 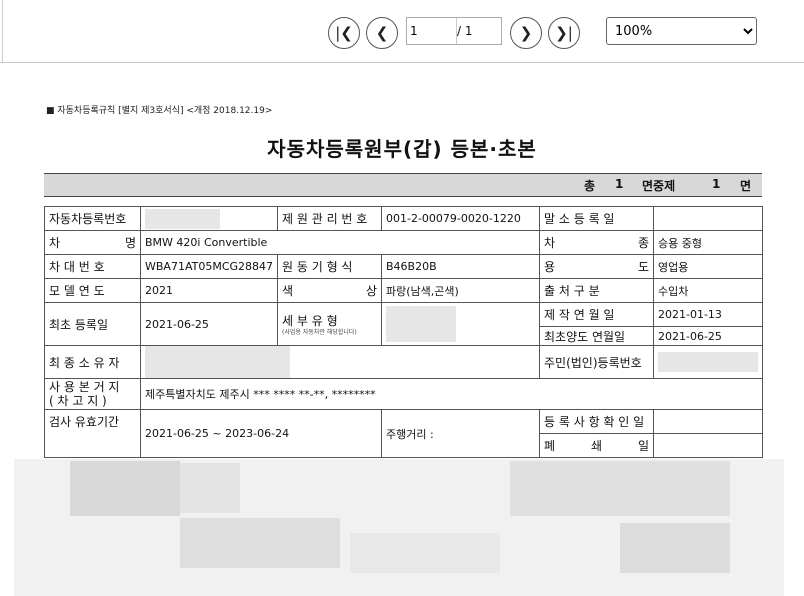 What do you see at coordinates (84, 387) in the screenshot?
I see `base-location-label-line1: 사 용 본 거 지` at bounding box center [84, 387].